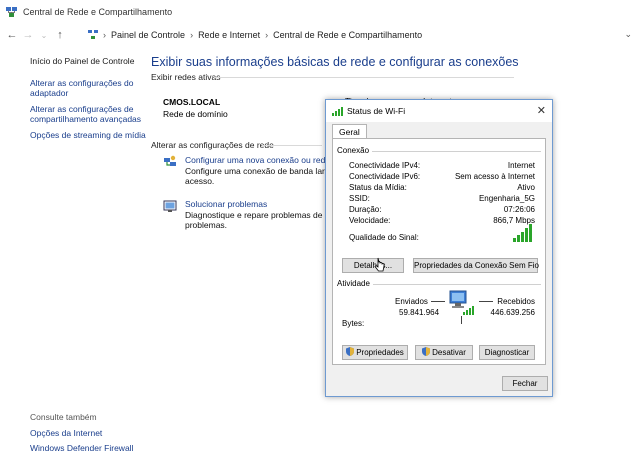 This screenshot has height=452, width=643. I want to click on received-line, so click(486, 301).